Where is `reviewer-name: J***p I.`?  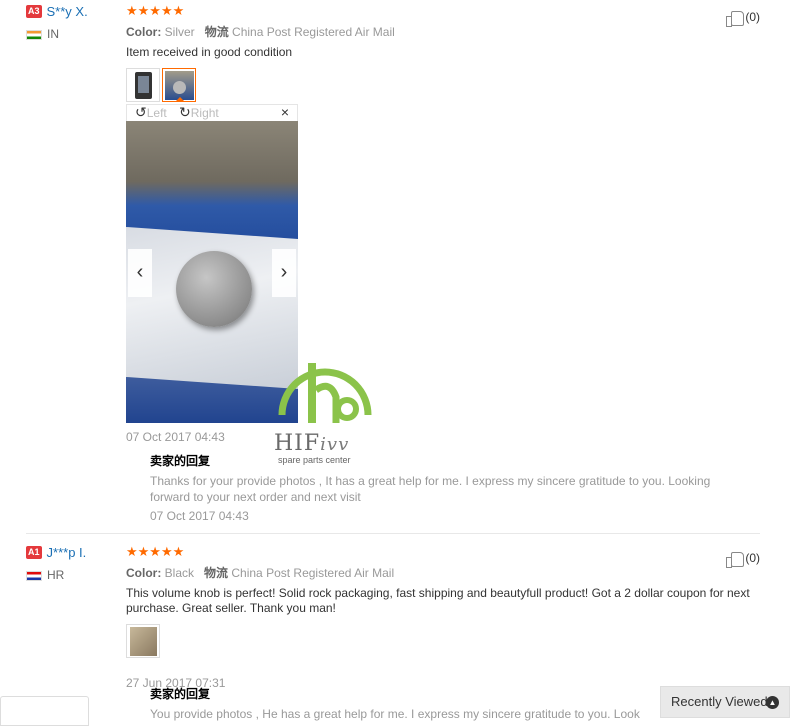
reviewer-name: J***p I. is located at coordinates (67, 552).